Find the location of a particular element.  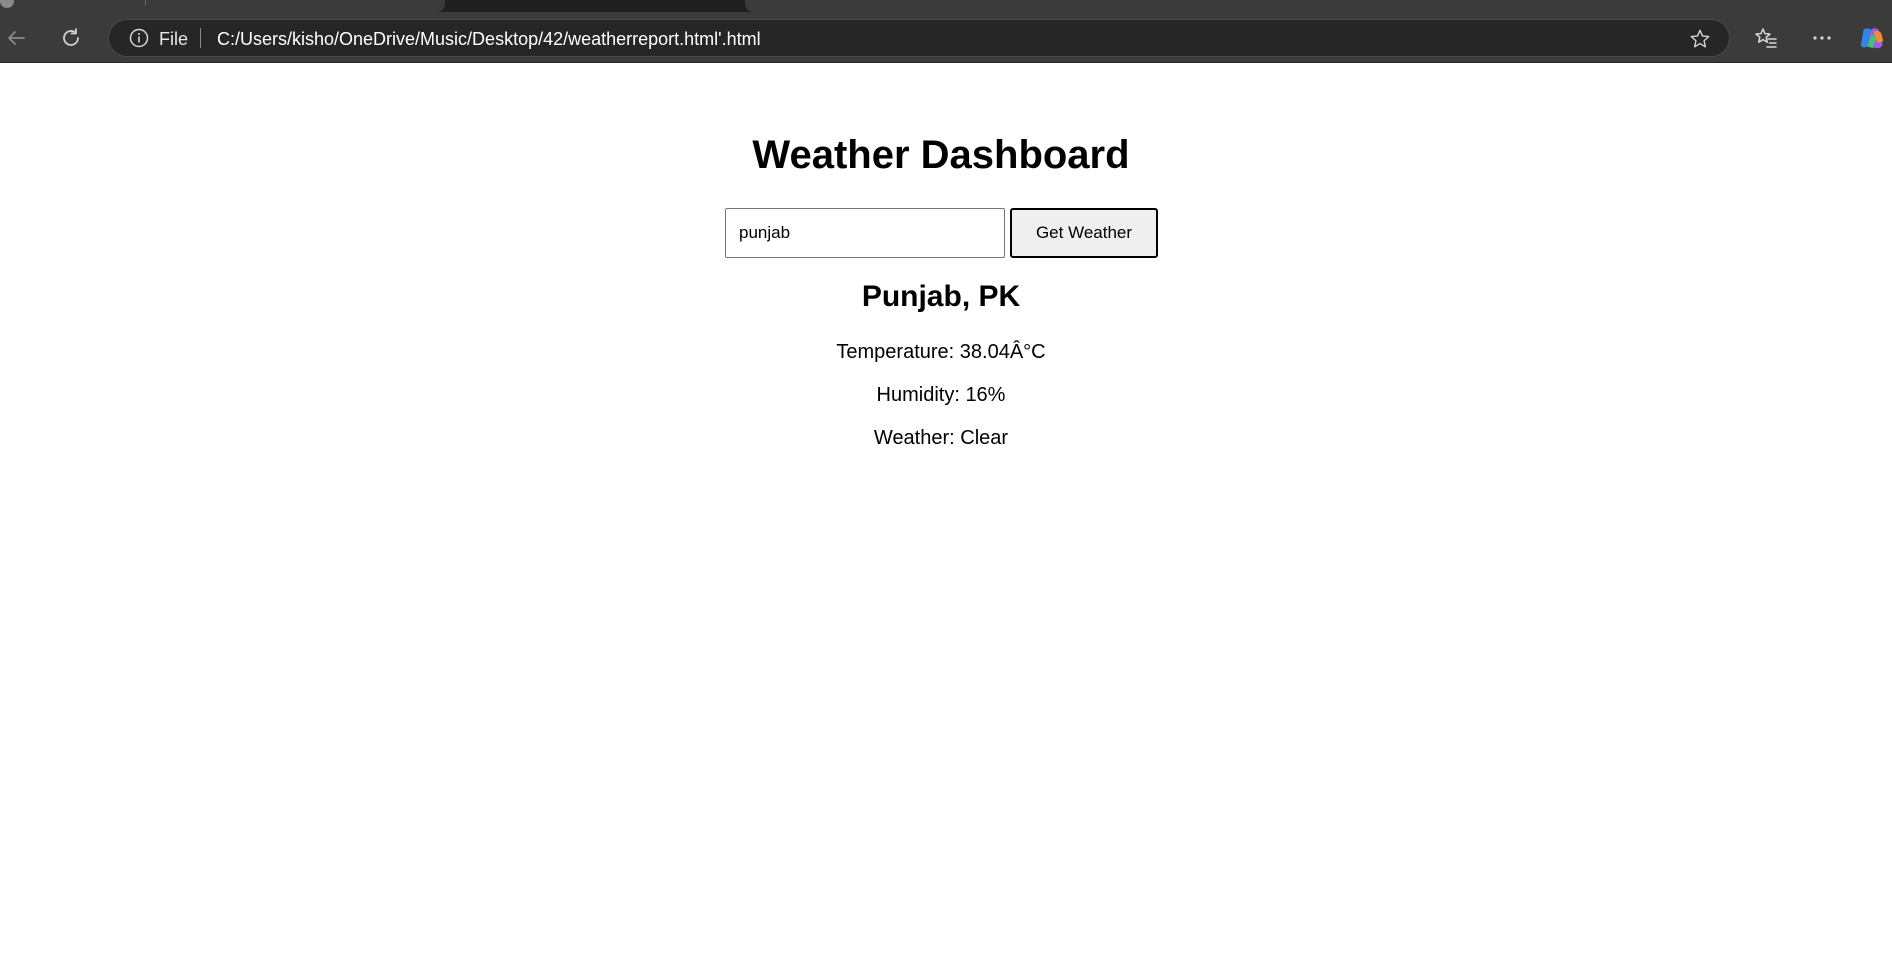

city-input is located at coordinates (865, 233).